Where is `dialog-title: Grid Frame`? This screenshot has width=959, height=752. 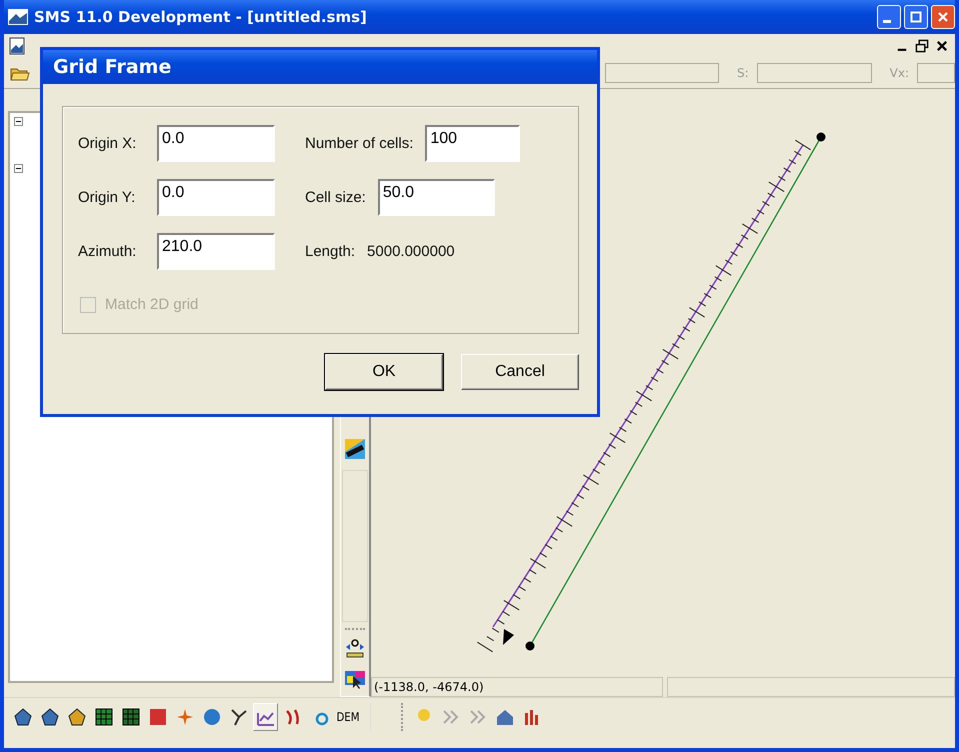
dialog-title: Grid Frame is located at coordinates (112, 67).